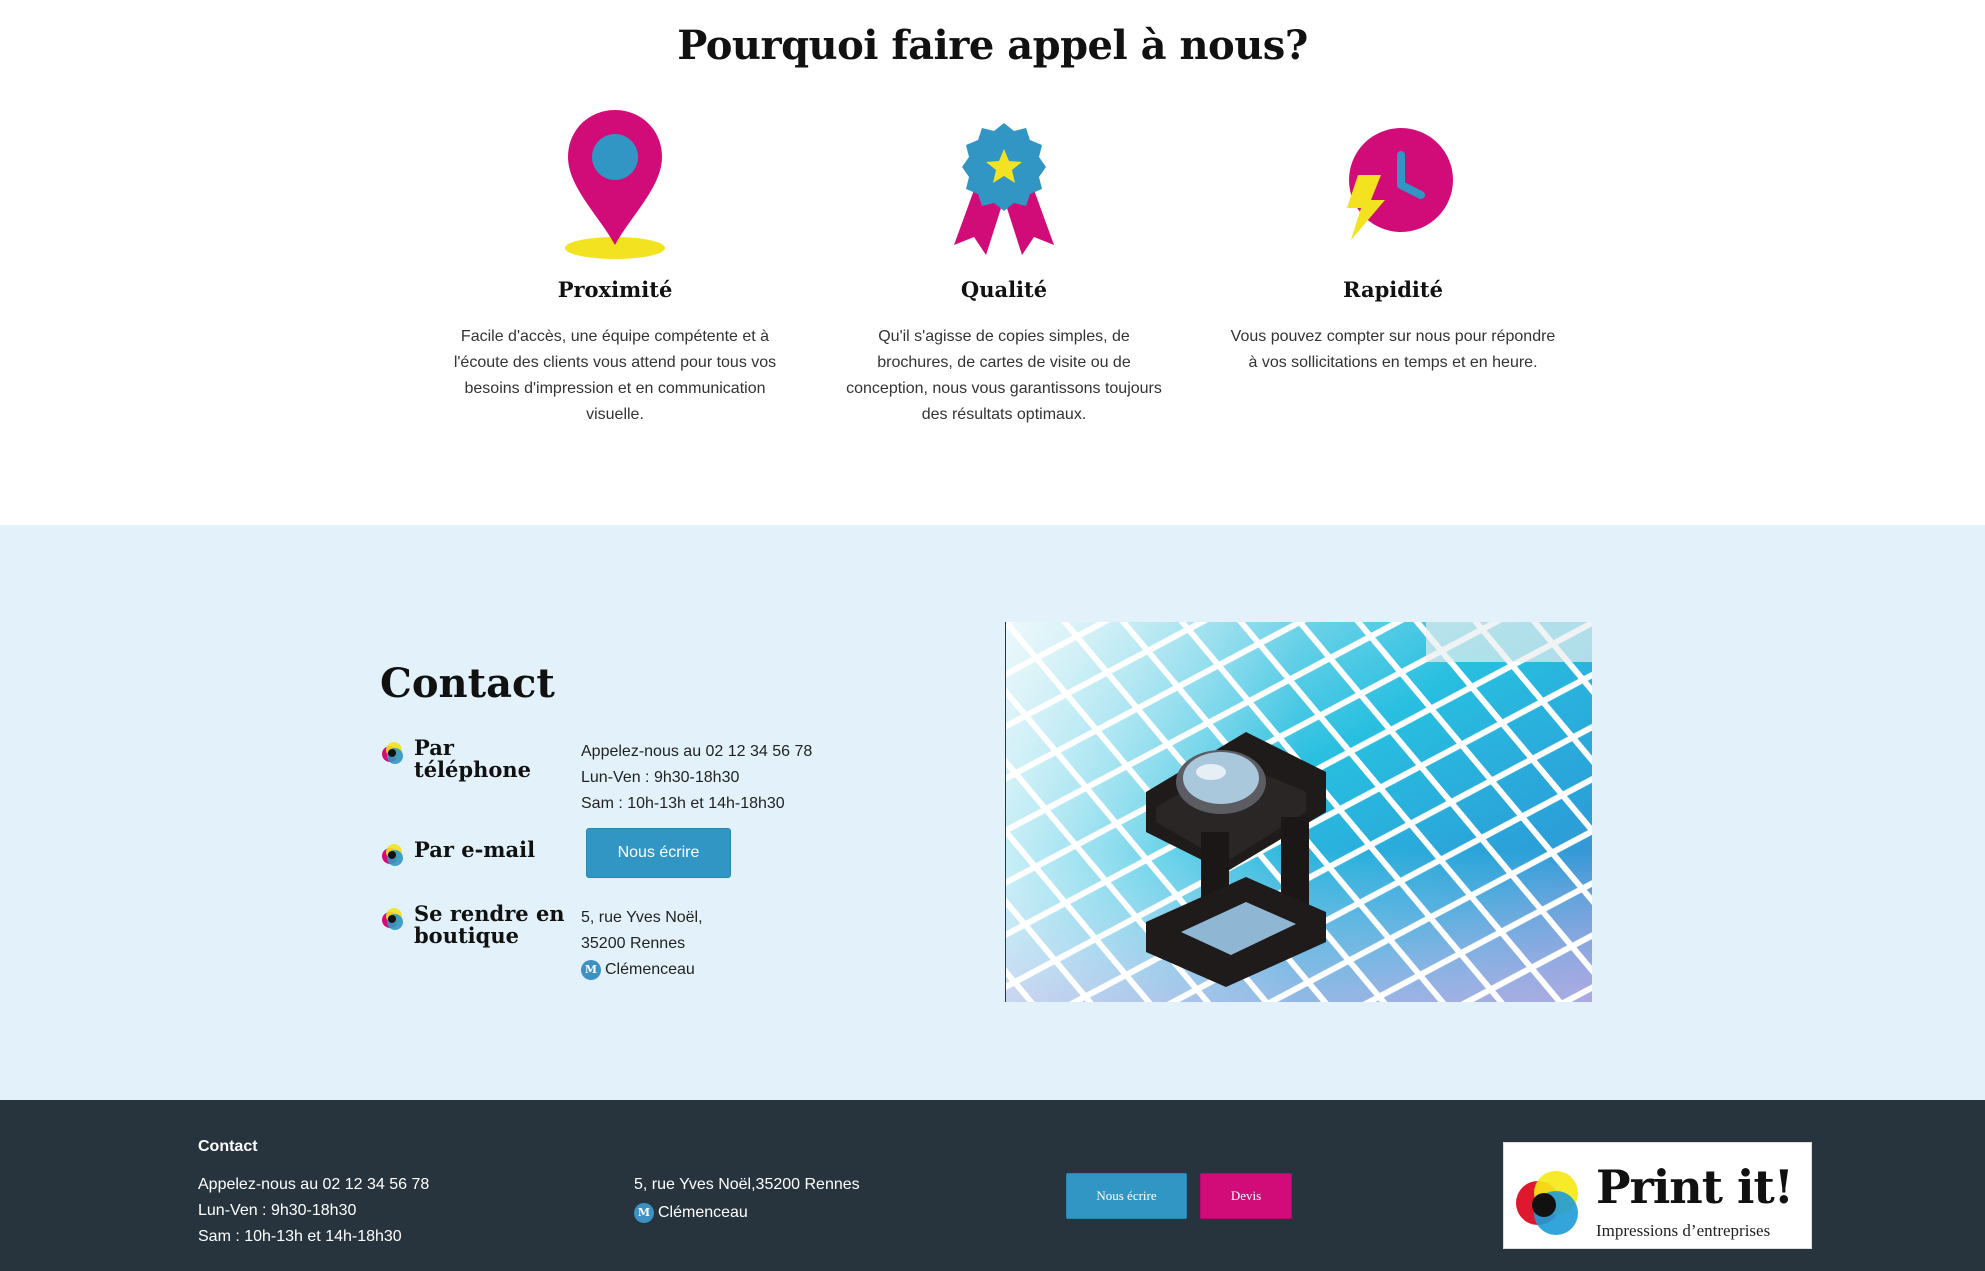  What do you see at coordinates (633, 943) in the screenshot?
I see `shop-city: 35200 Rennes` at bounding box center [633, 943].